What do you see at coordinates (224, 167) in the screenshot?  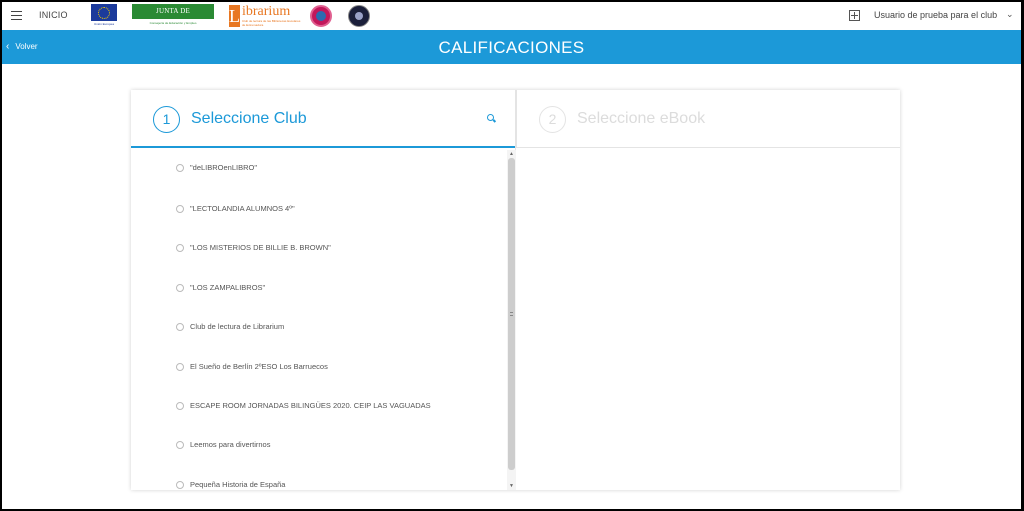 I see `club-name: "deLIBROenLIBRO"` at bounding box center [224, 167].